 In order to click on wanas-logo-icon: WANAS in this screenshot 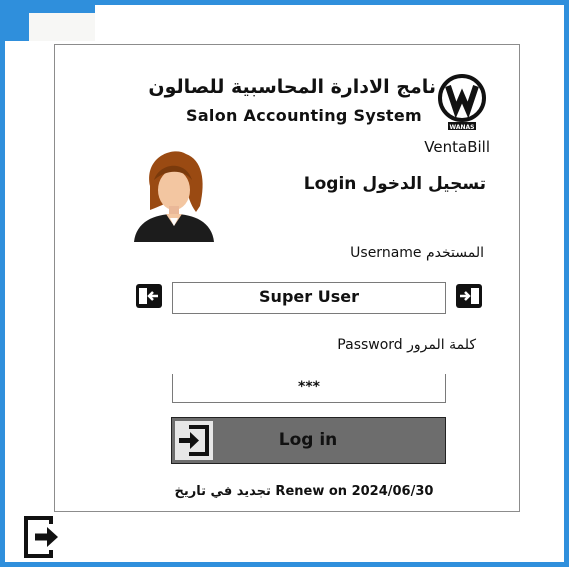, I will do `click(462, 102)`.